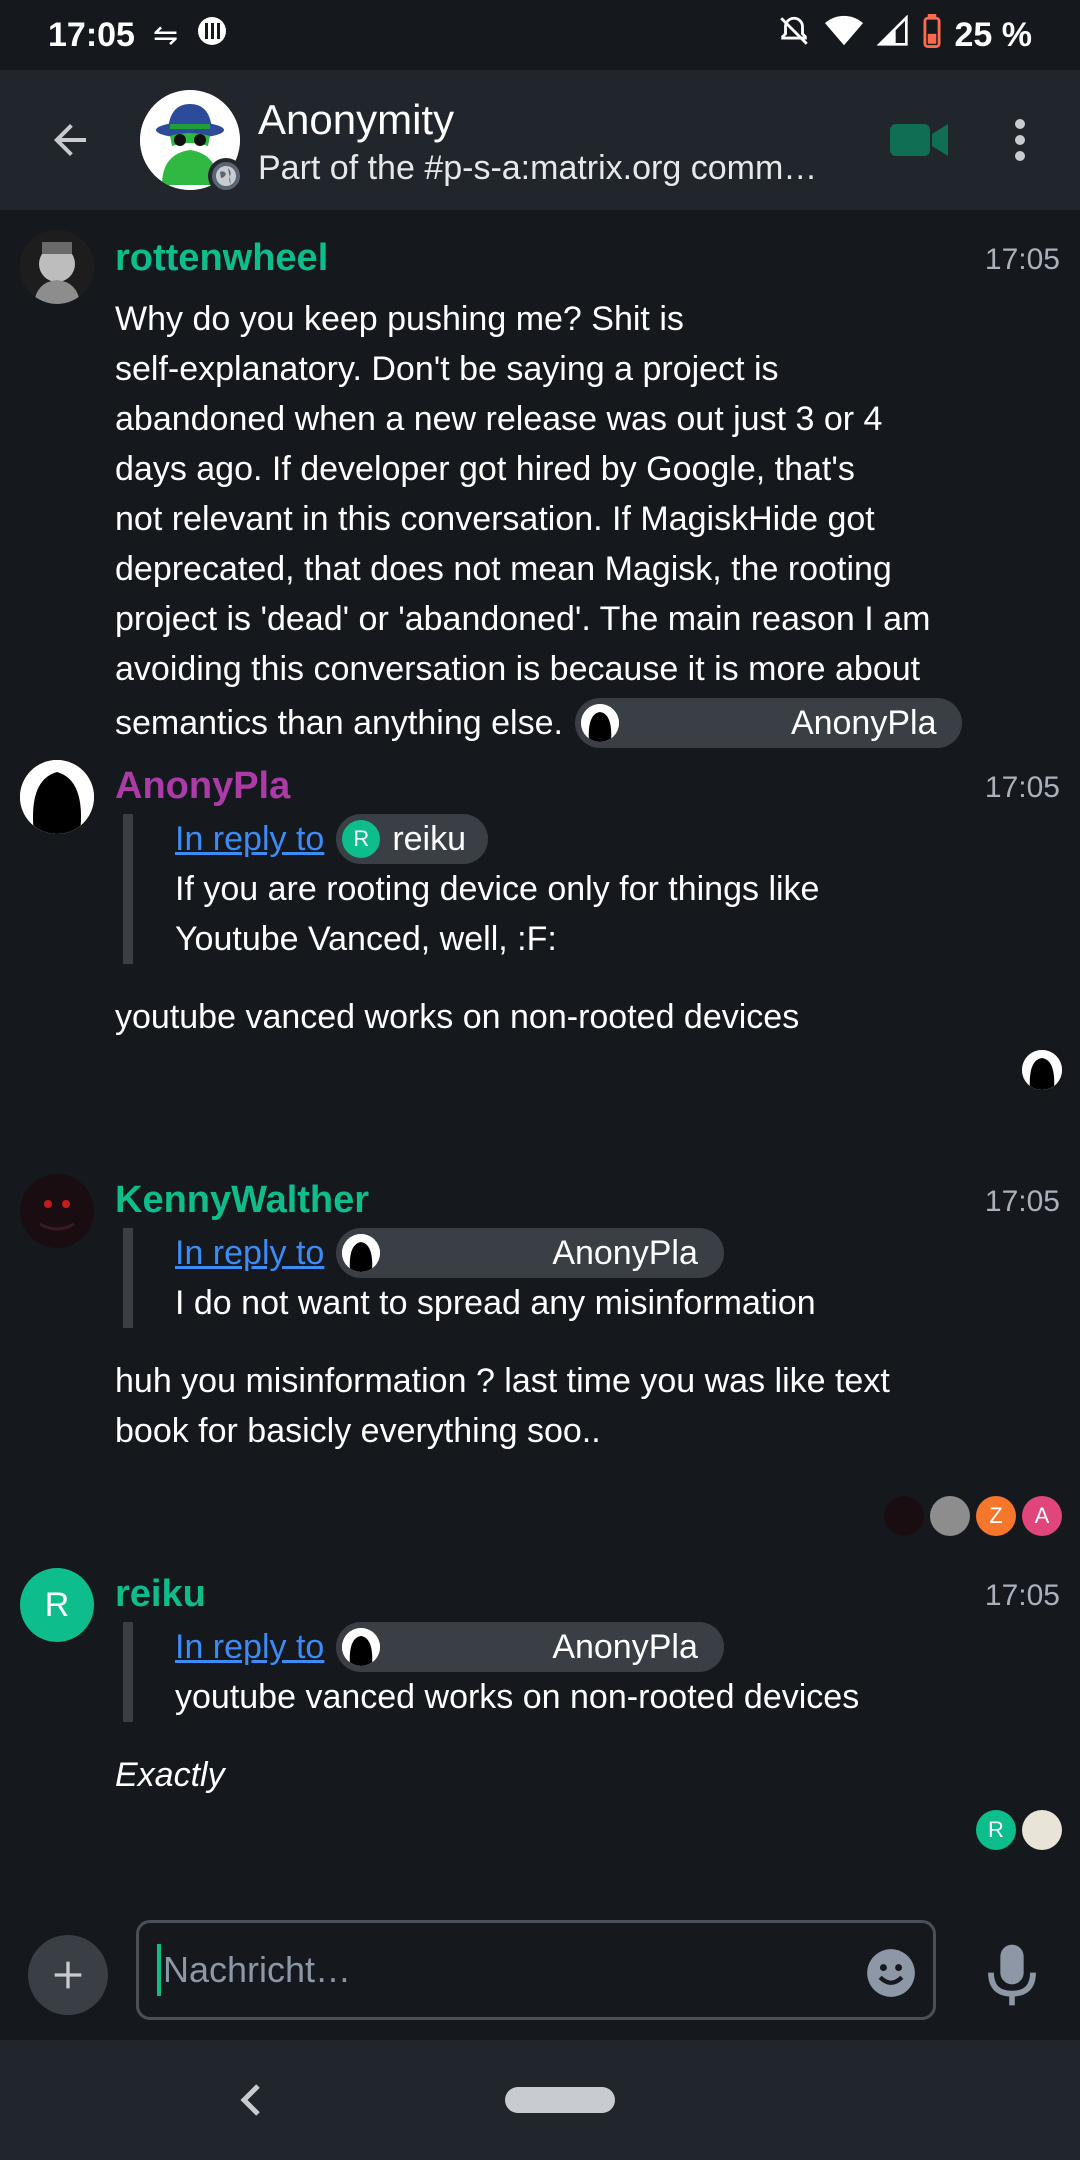 Image resolution: width=1080 pixels, height=2160 pixels. Describe the element at coordinates (91, 34) in the screenshot. I see `status-time: 17:05` at that location.